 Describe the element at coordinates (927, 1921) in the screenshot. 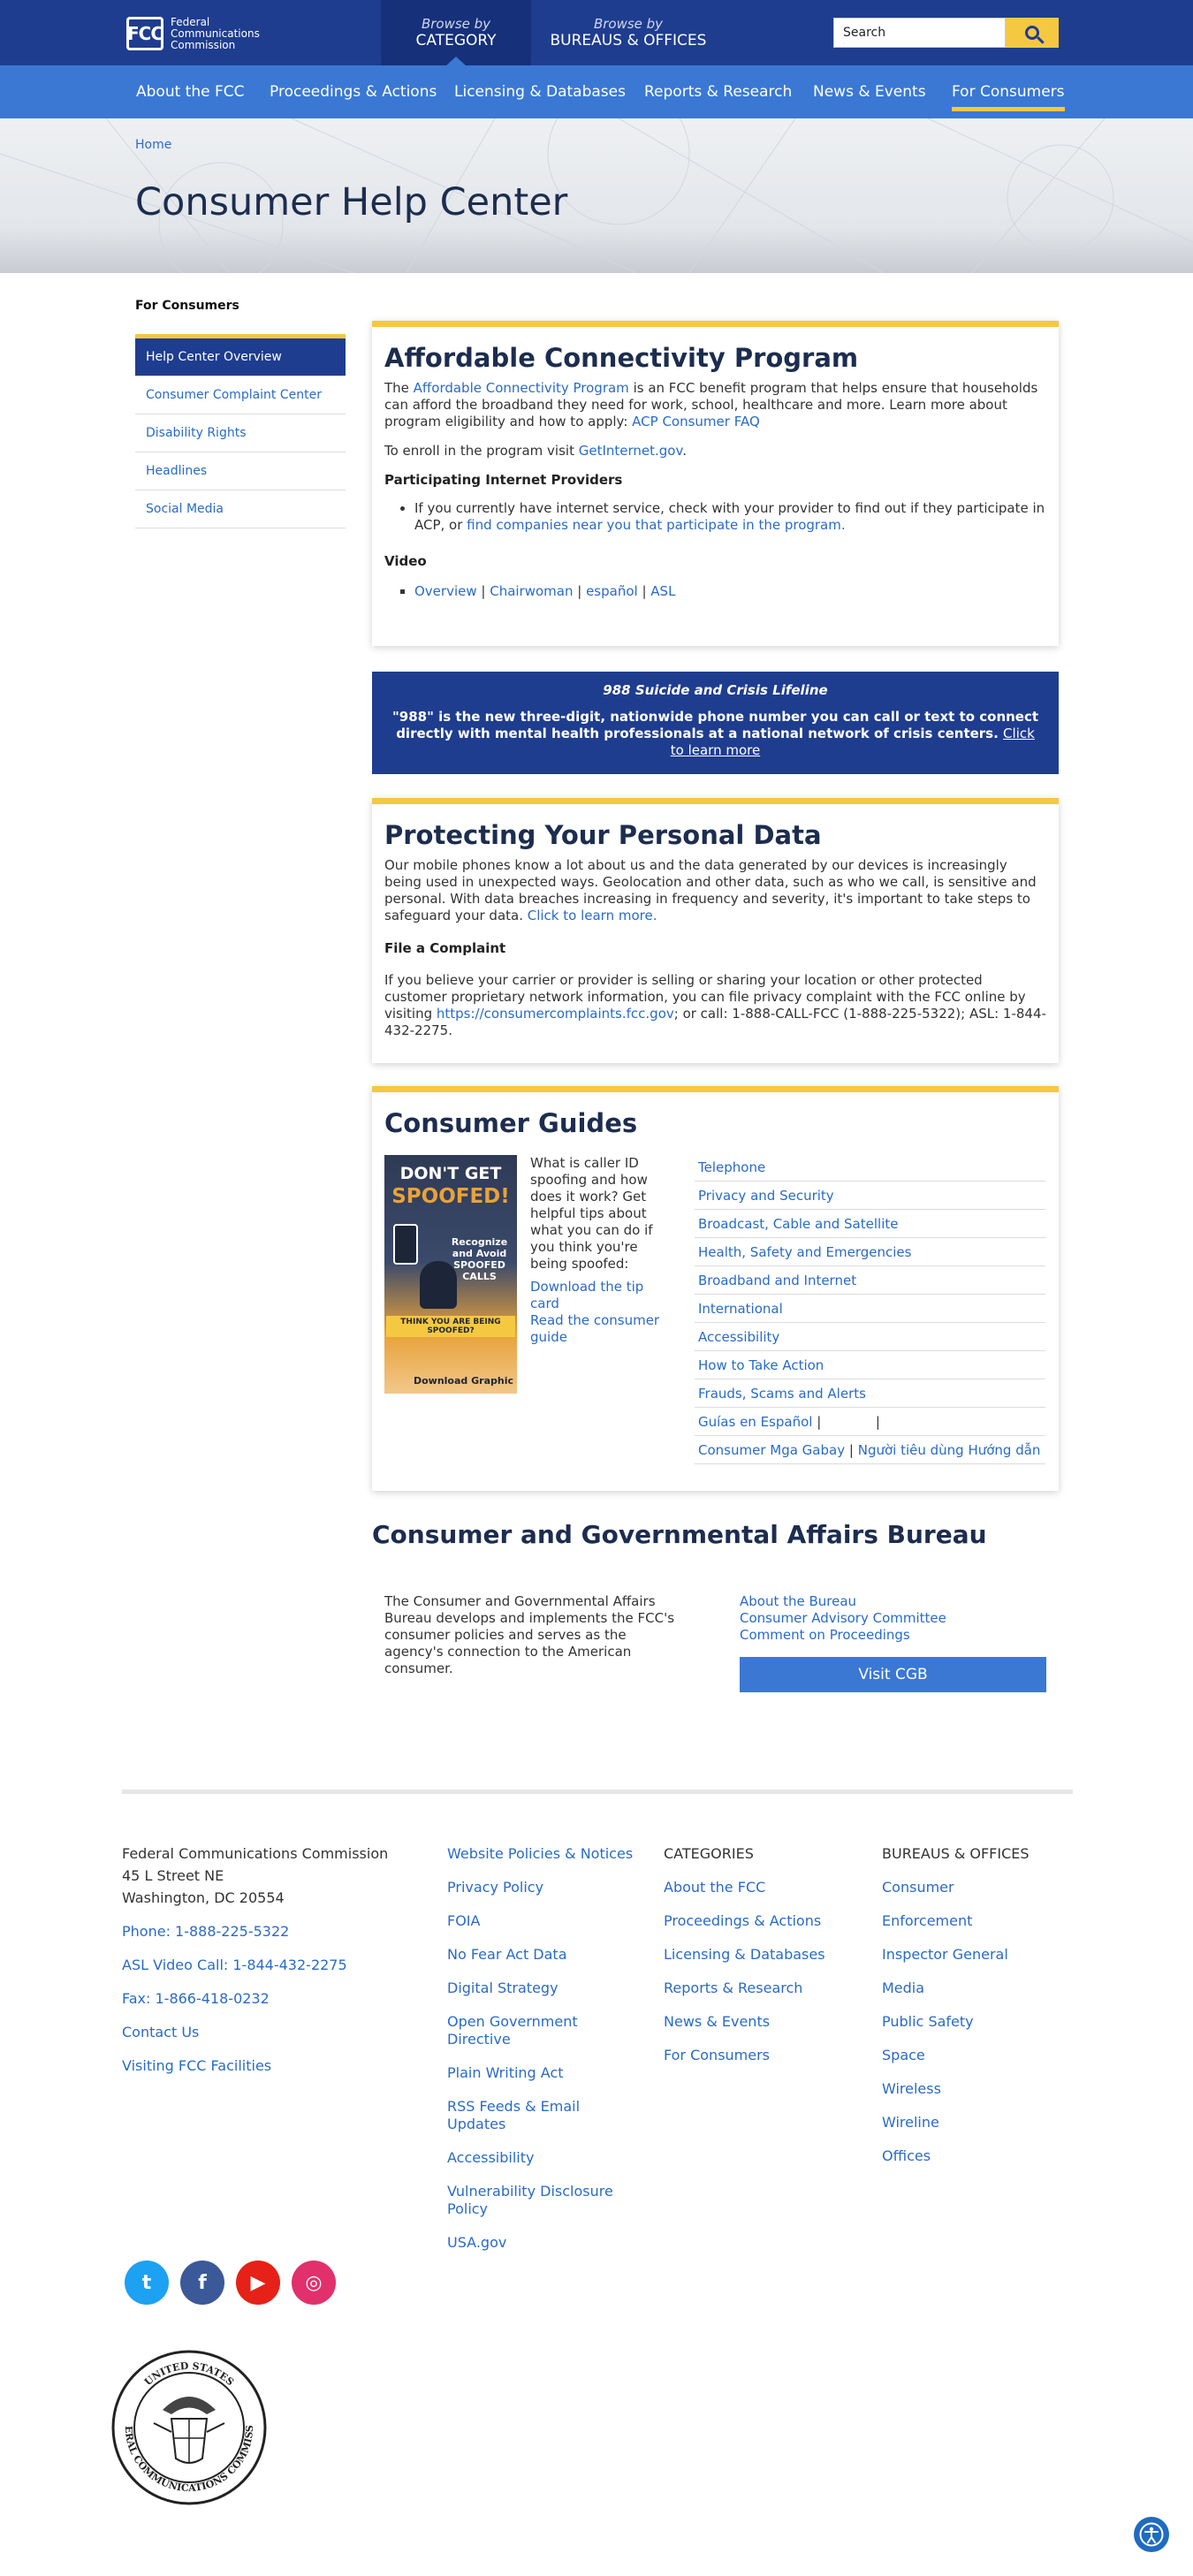

I see `footer-bureau-enforcement: Enforcement` at that location.